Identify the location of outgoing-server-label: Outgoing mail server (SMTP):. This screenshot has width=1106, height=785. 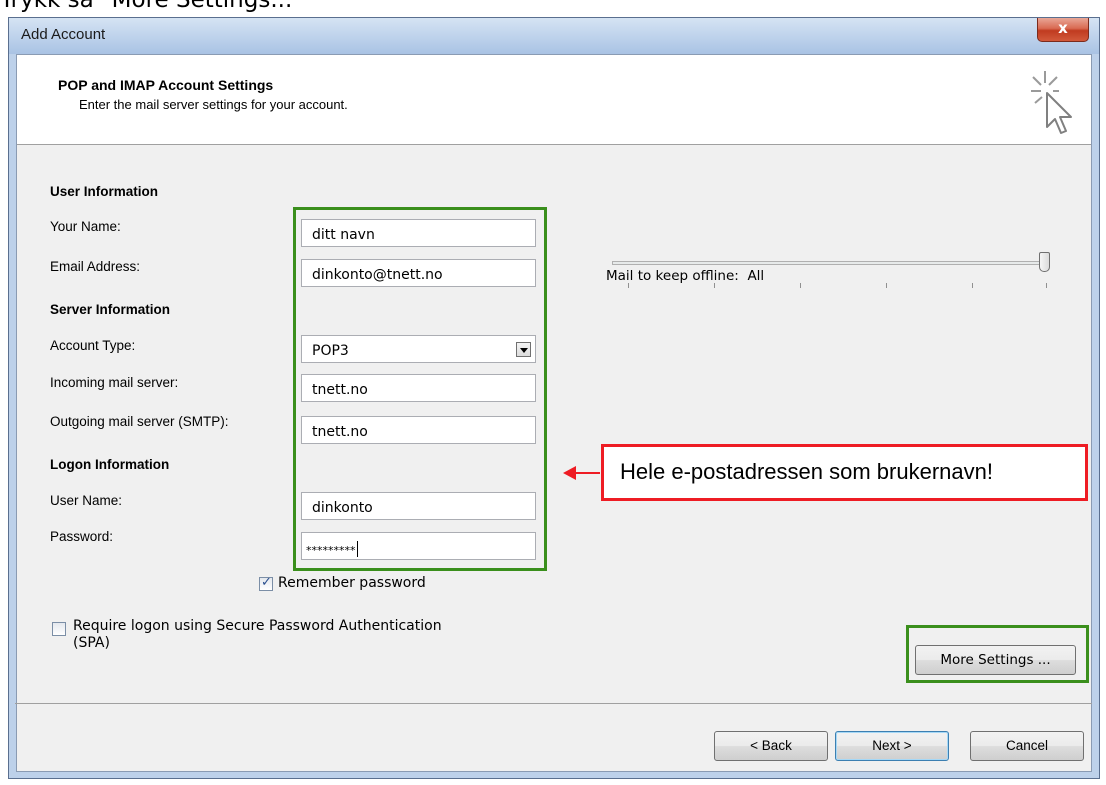
(139, 421).